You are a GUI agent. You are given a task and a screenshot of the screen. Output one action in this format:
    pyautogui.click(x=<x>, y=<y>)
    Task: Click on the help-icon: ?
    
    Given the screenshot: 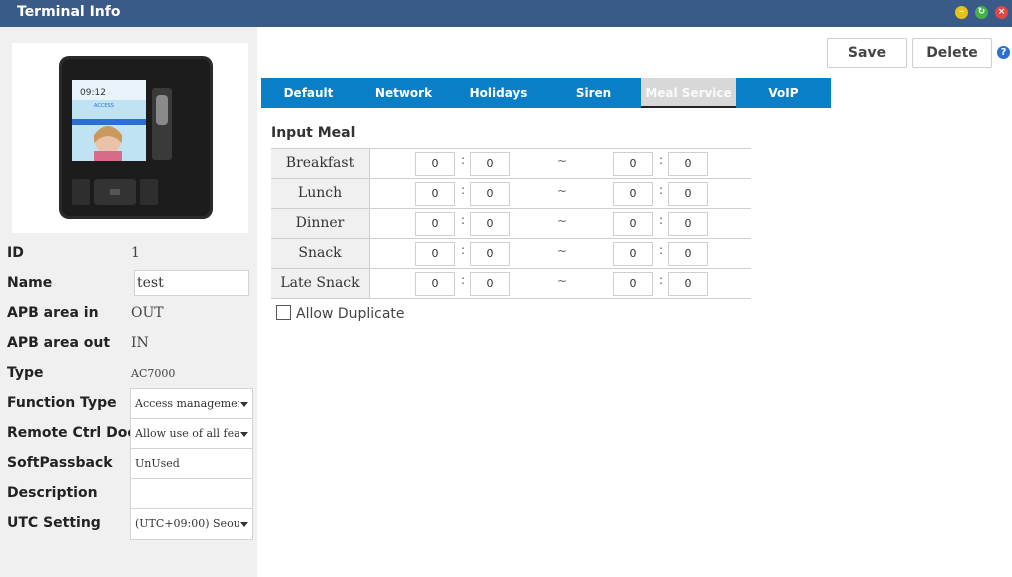 What is the action you would take?
    pyautogui.click(x=1003, y=52)
    